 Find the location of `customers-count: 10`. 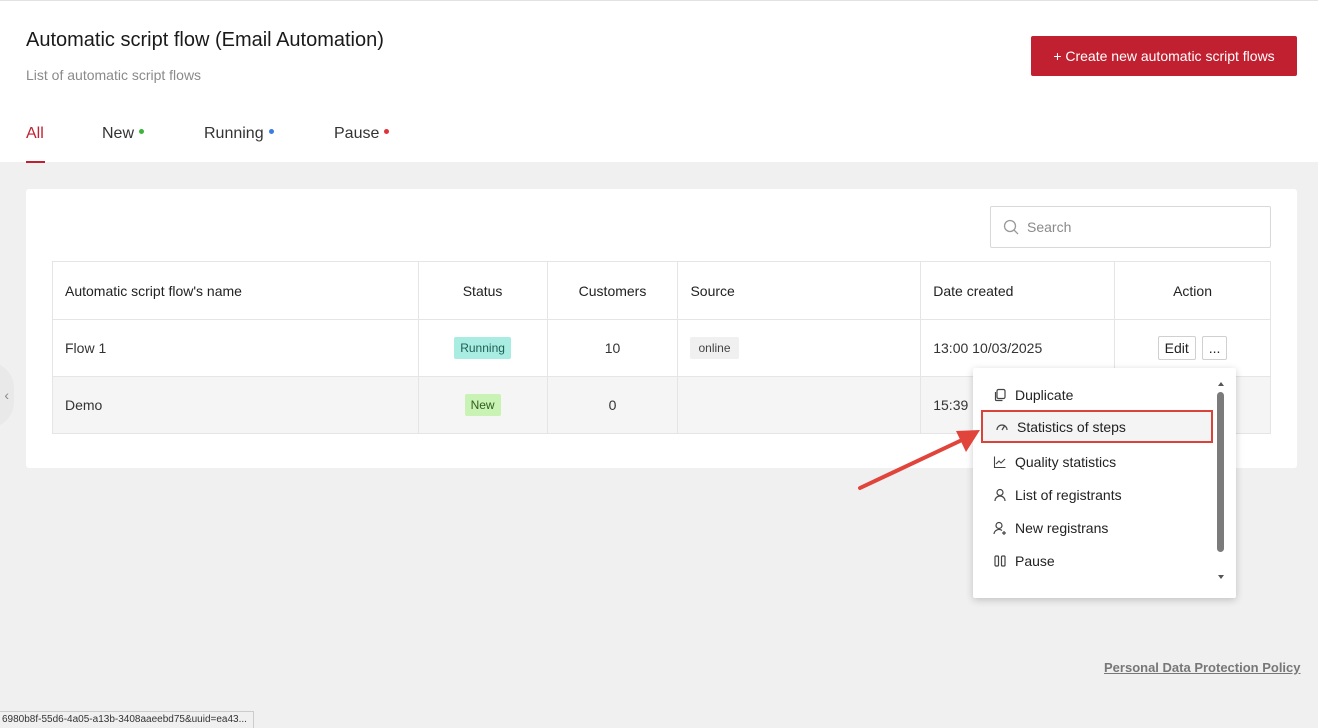

customers-count: 10 is located at coordinates (612, 348).